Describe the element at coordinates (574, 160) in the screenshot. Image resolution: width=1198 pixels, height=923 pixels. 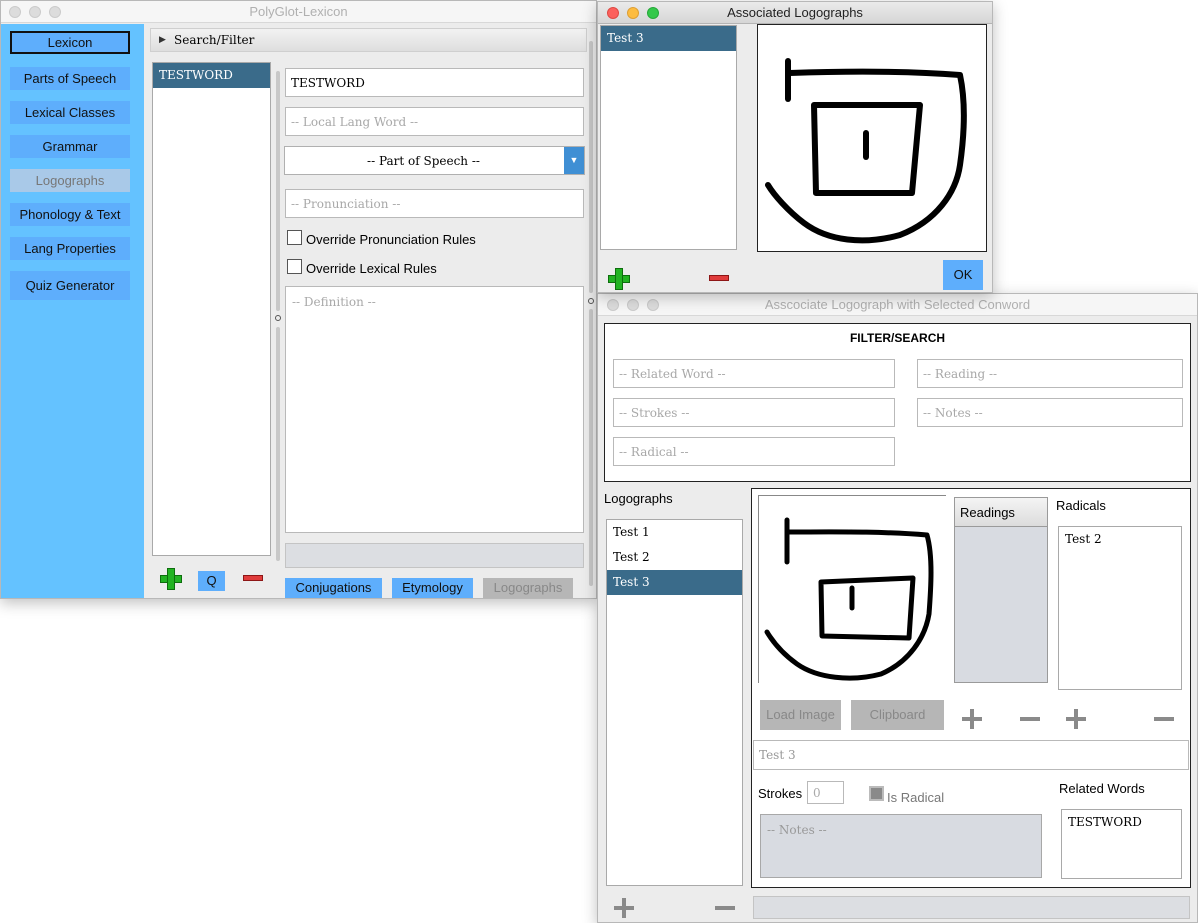
I see `dropdown-arrow-icon: ▼` at that location.